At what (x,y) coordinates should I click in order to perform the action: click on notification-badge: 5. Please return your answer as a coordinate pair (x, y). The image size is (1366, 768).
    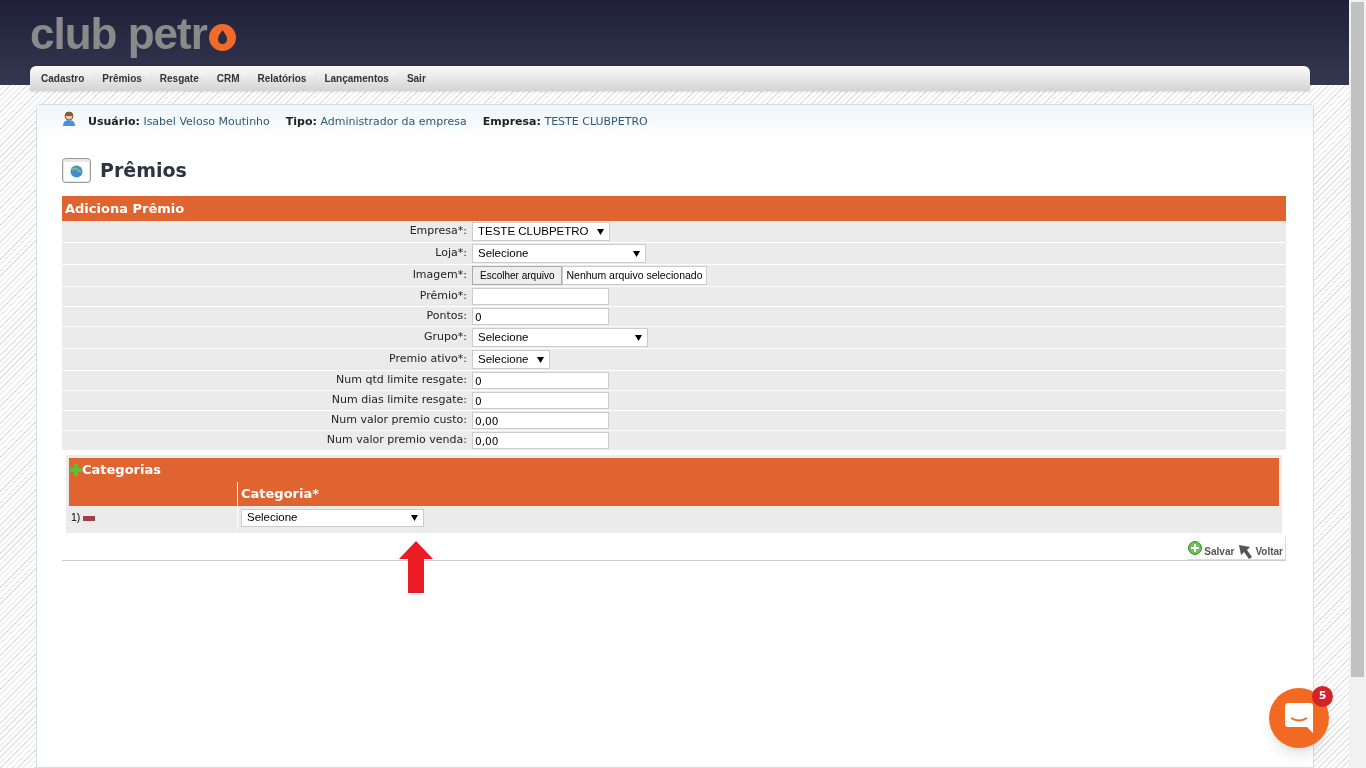
    Looking at the image, I should click on (1322, 696).